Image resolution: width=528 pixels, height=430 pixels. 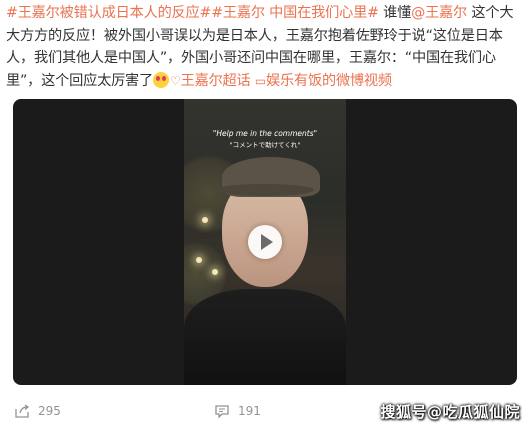 I want to click on play-button, so click(x=265, y=242).